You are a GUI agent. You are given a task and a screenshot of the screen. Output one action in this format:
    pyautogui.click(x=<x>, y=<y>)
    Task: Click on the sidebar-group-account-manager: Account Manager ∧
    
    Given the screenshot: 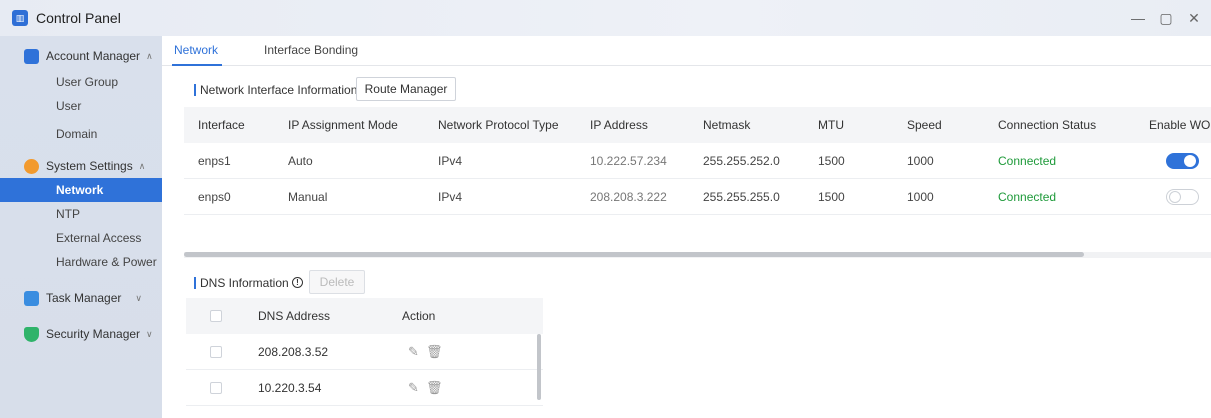 What is the action you would take?
    pyautogui.click(x=81, y=56)
    